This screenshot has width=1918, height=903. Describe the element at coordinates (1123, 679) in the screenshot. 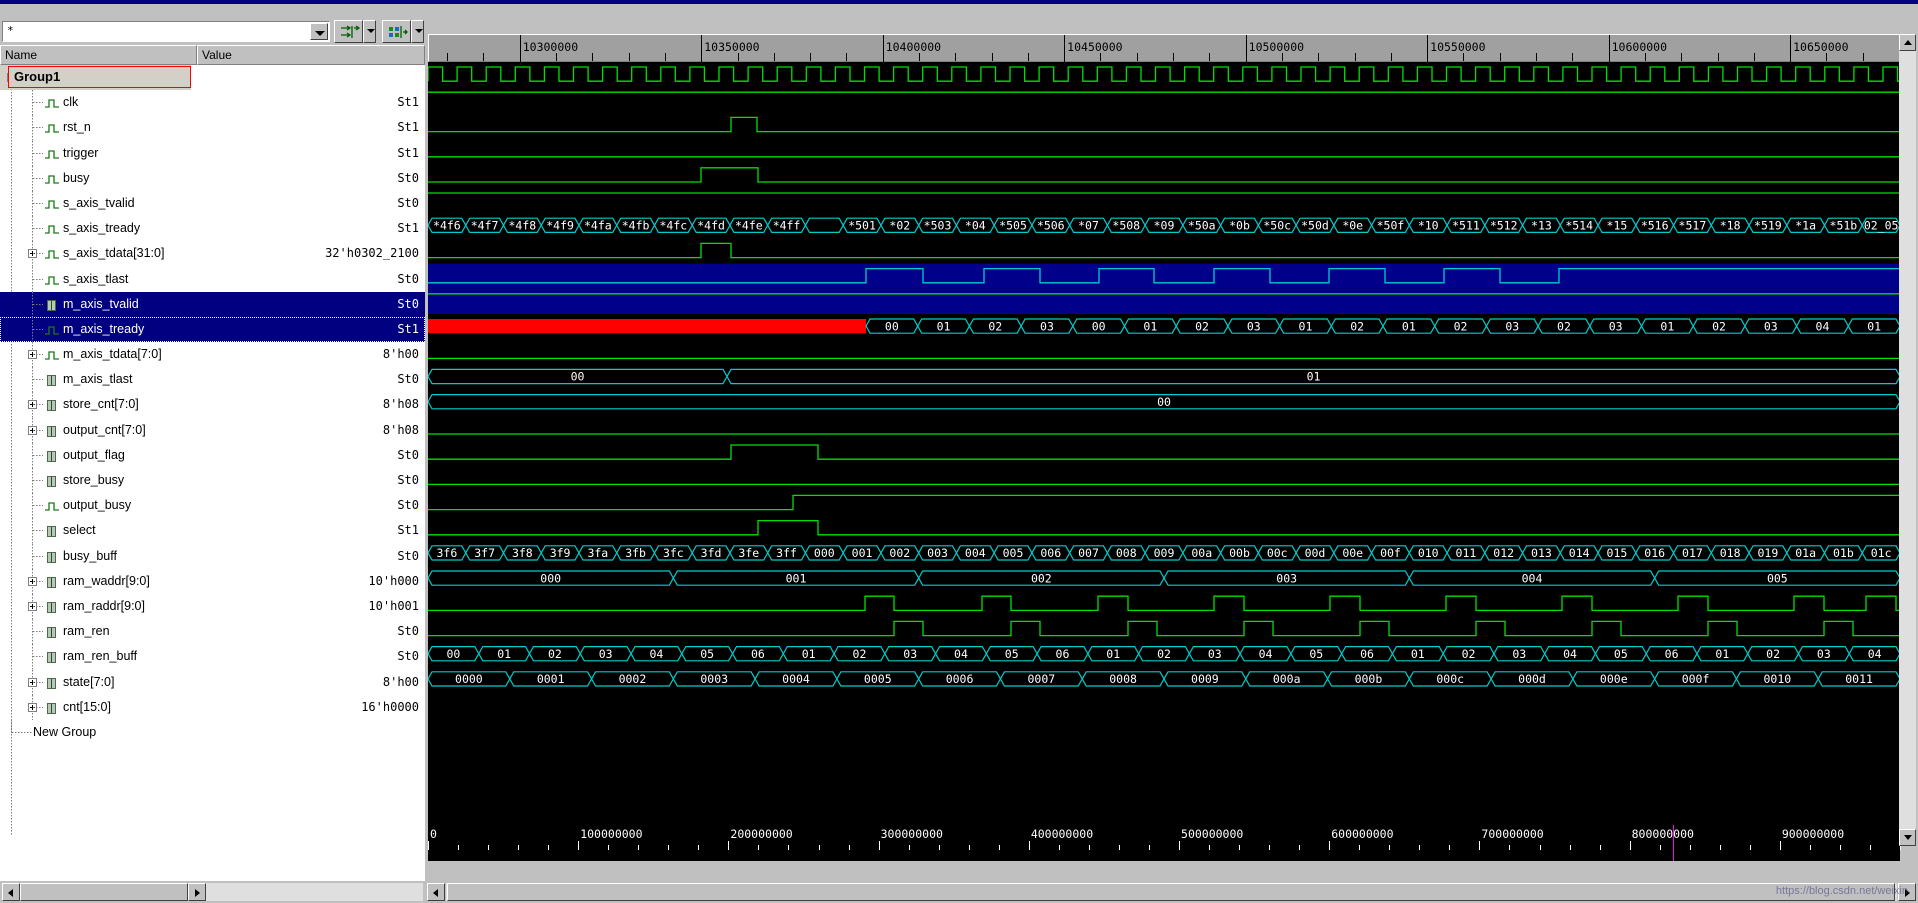

I see `bus-value-label: 0008` at that location.